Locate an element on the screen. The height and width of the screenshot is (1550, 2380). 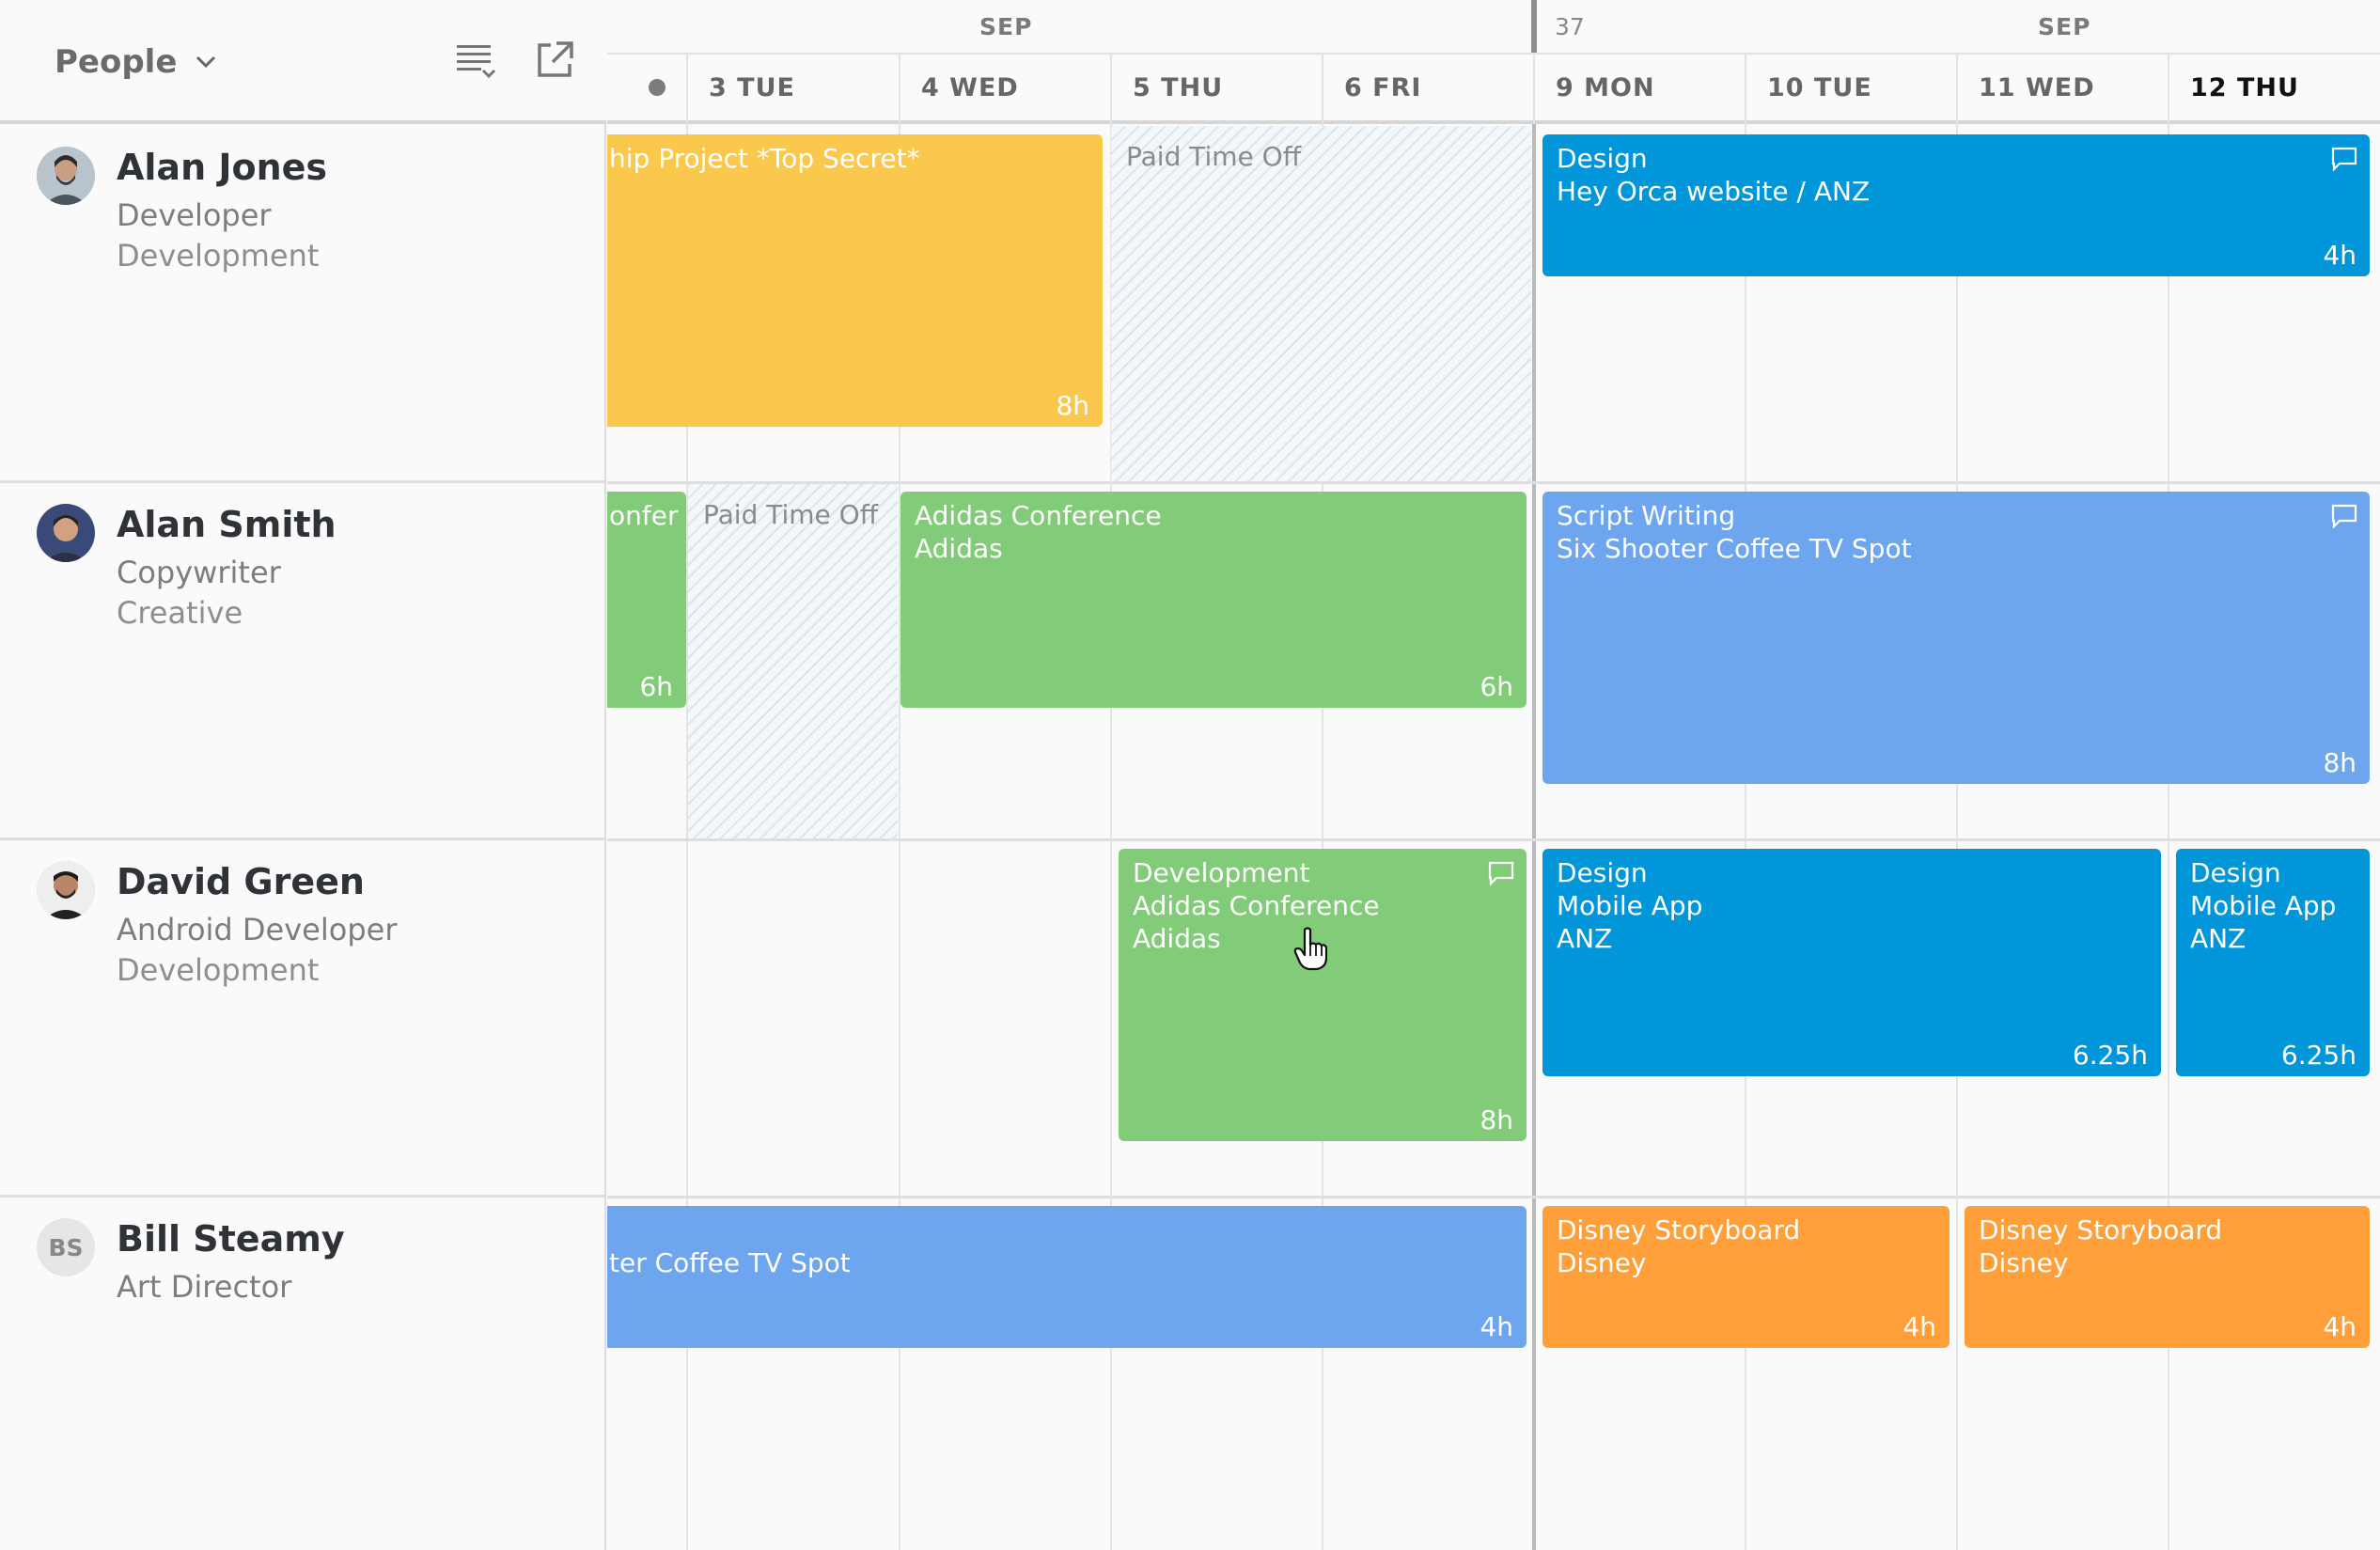
day-header: 5 THU is located at coordinates (1216, 89).